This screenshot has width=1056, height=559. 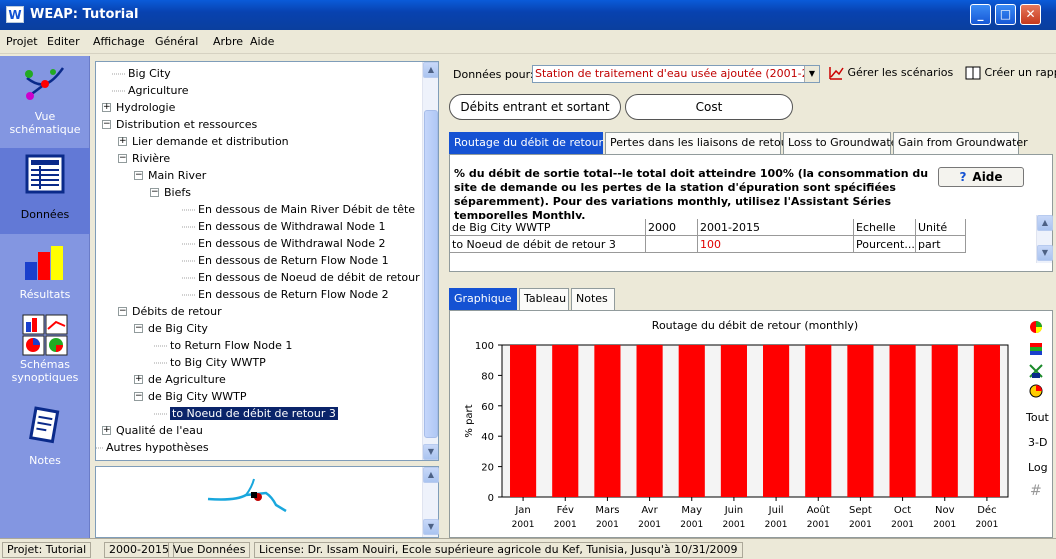 What do you see at coordinates (177, 311) in the screenshot?
I see `tree-item: Débits de retour` at bounding box center [177, 311].